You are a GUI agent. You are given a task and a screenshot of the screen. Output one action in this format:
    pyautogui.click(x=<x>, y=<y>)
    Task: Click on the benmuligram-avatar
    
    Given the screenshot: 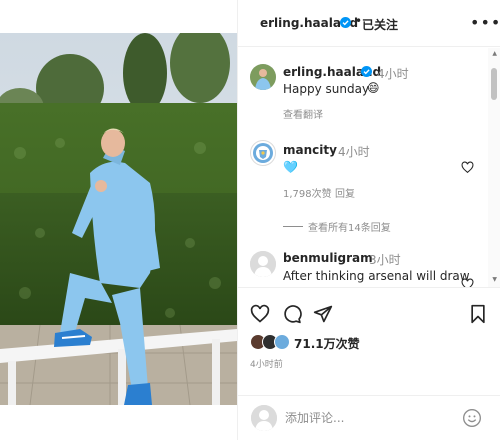 What is the action you would take?
    pyautogui.click(x=263, y=264)
    